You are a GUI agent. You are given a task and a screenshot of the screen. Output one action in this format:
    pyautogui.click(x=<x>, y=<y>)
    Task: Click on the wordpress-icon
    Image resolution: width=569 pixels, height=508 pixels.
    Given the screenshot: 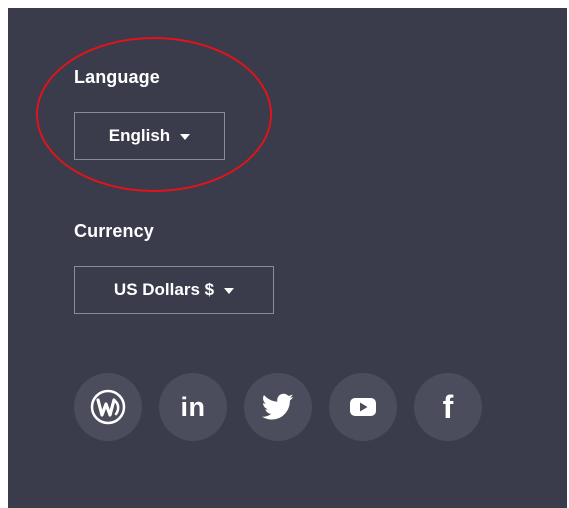 What is the action you would take?
    pyautogui.click(x=108, y=407)
    